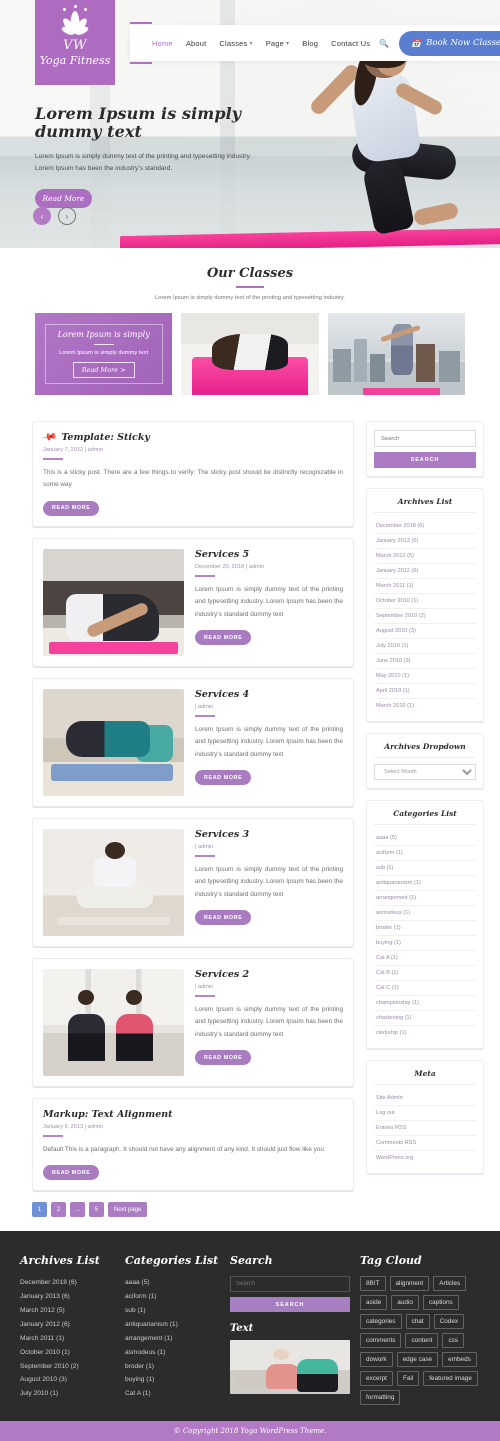  What do you see at coordinates (269, 694) in the screenshot?
I see `post-title: Services 4` at bounding box center [269, 694].